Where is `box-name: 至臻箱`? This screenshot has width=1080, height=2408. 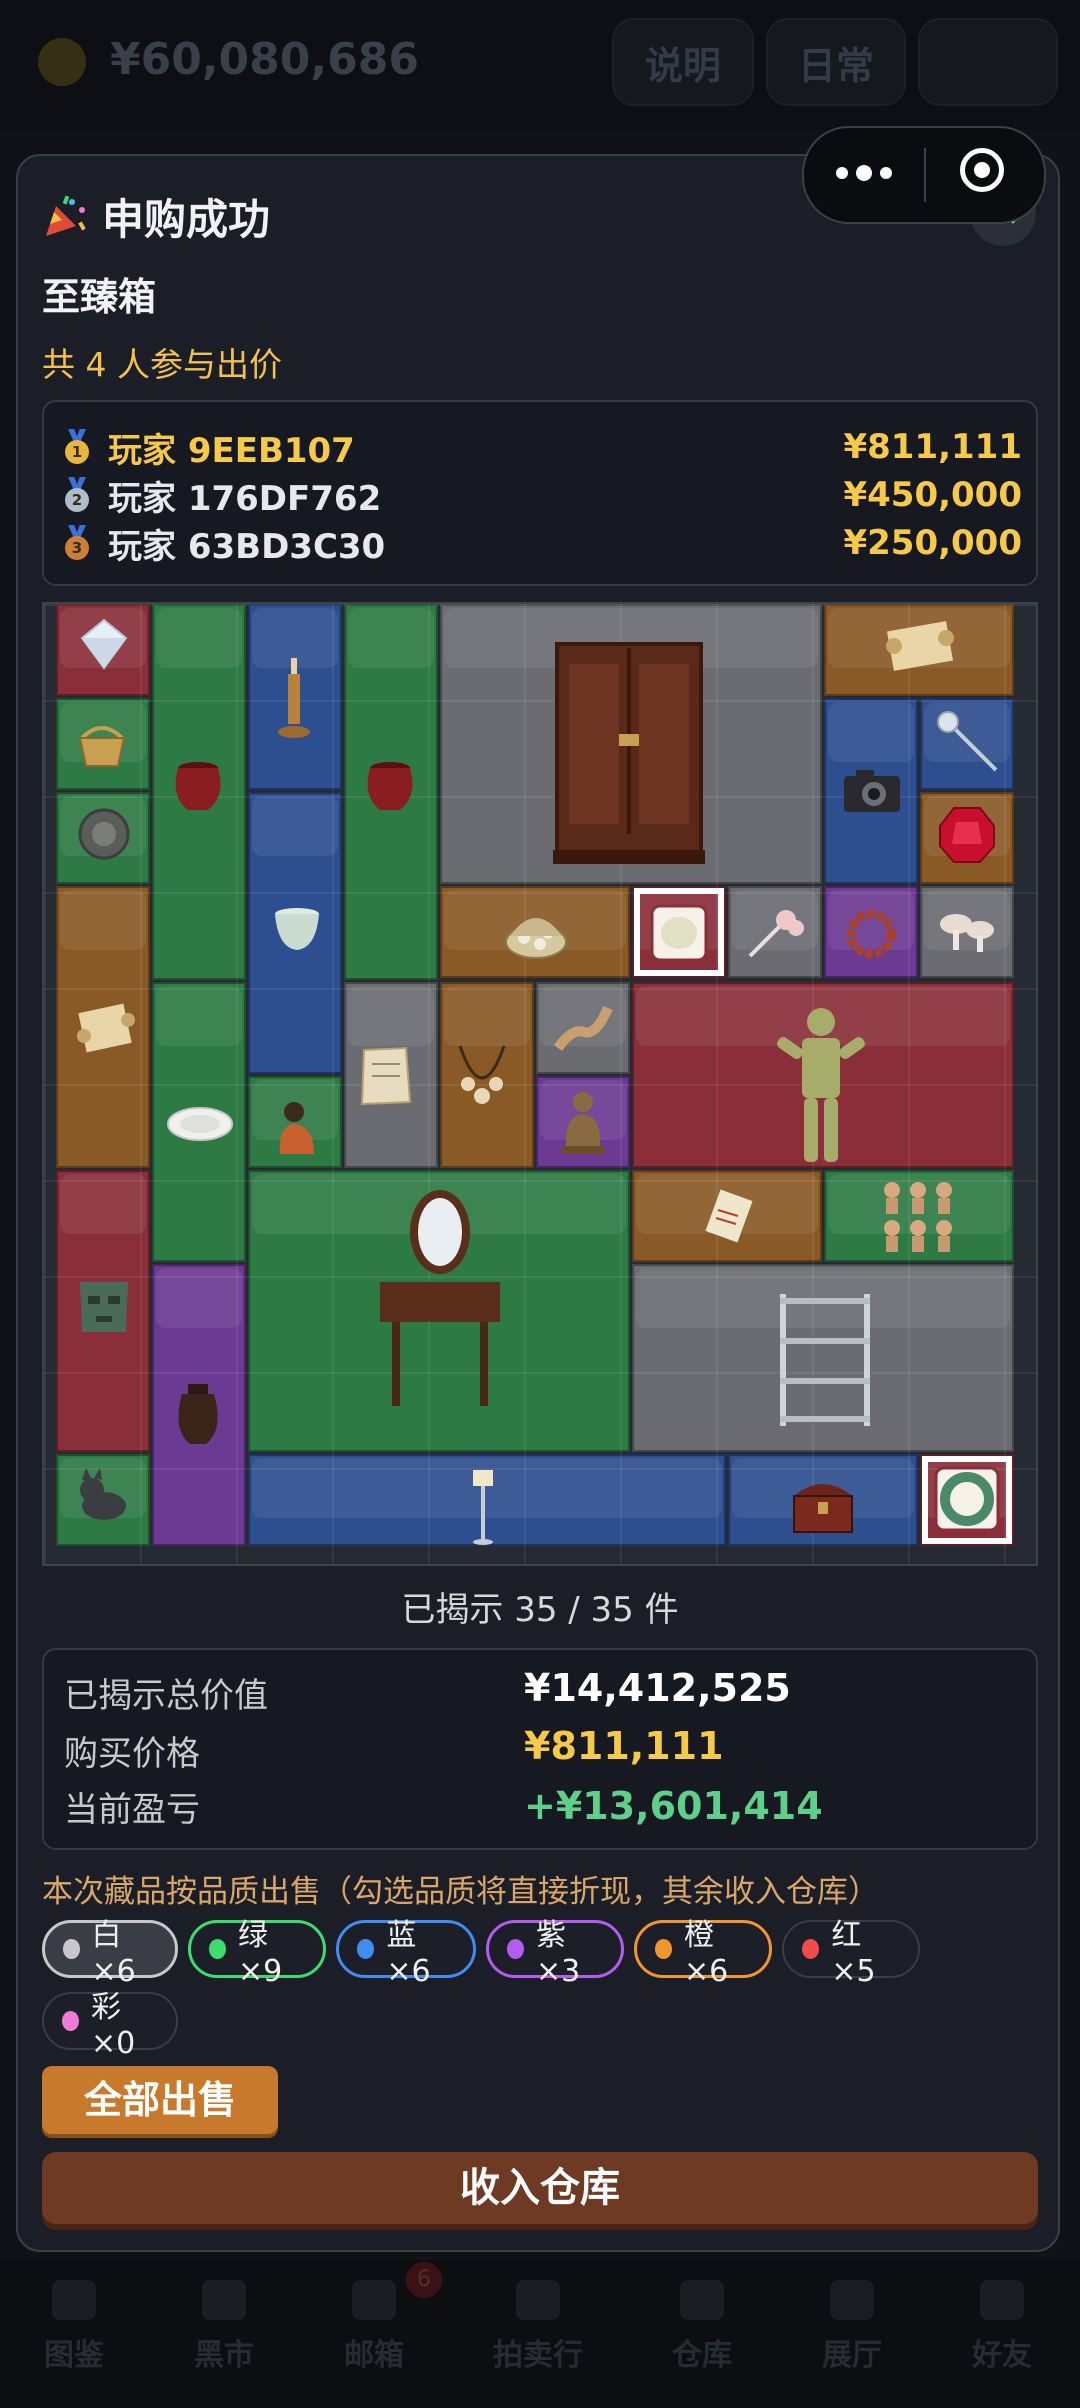
box-name: 至臻箱 is located at coordinates (99, 297).